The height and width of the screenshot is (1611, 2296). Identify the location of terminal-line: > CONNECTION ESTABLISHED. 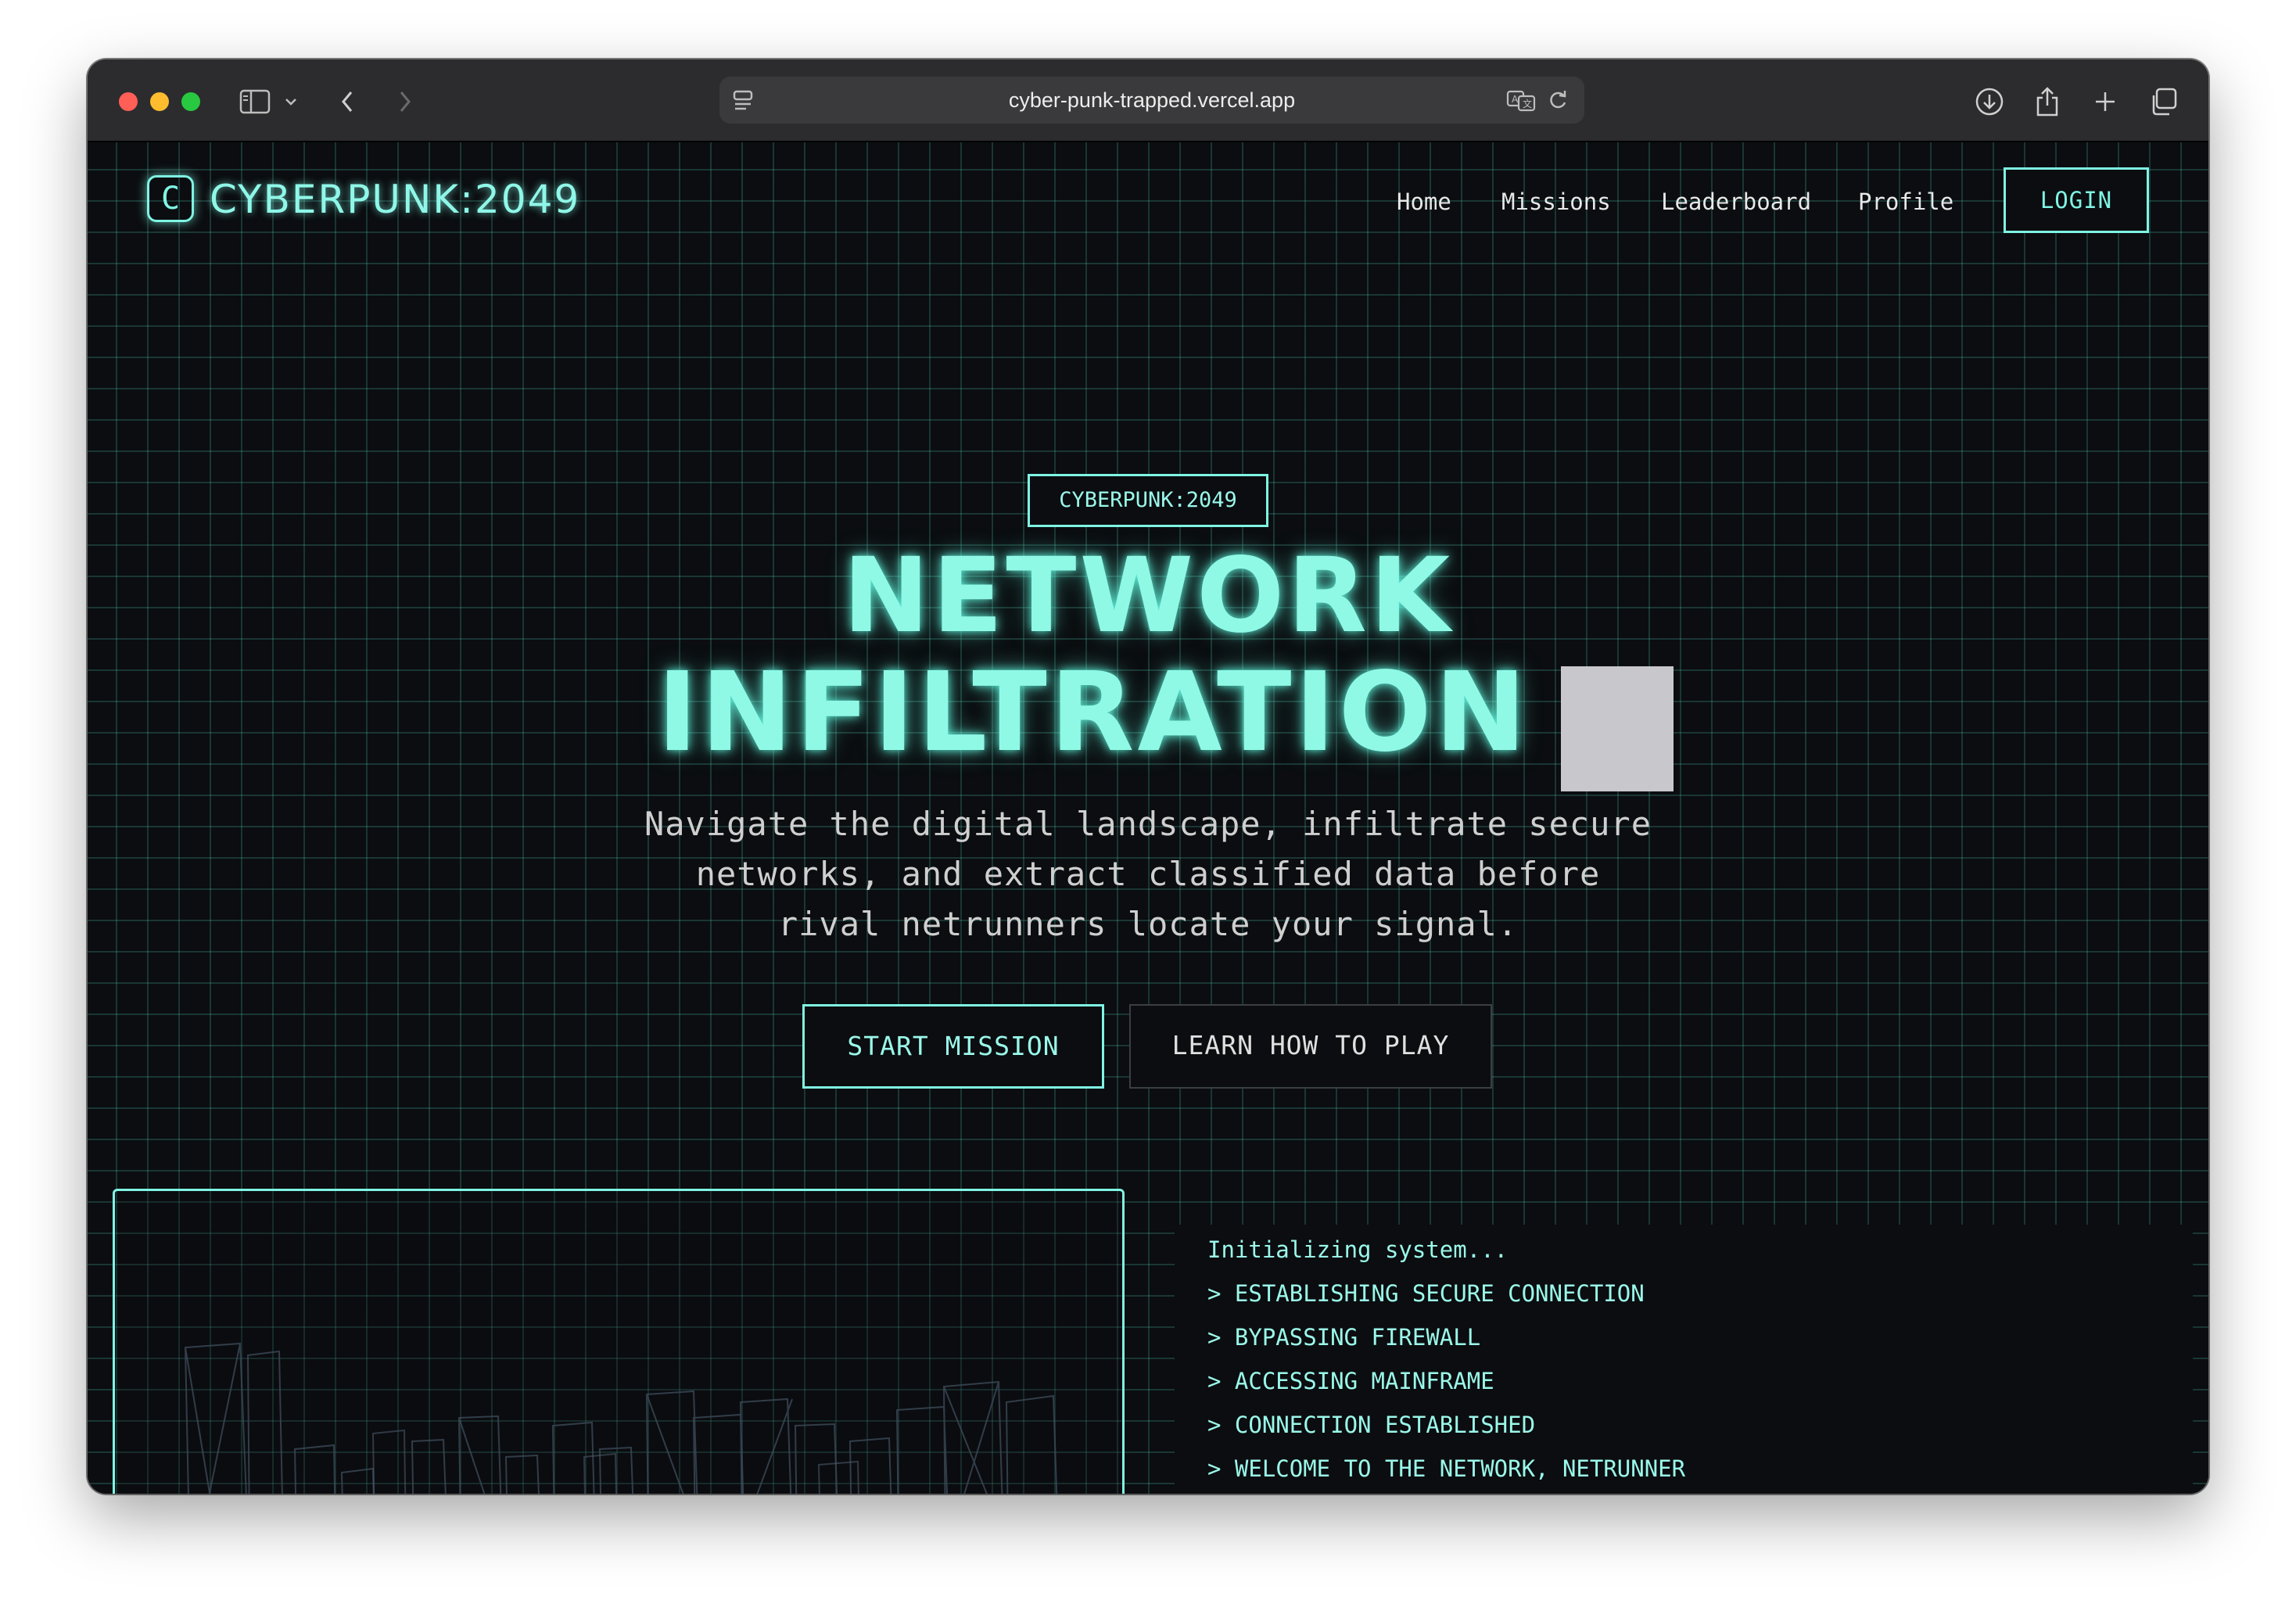
(1371, 1425).